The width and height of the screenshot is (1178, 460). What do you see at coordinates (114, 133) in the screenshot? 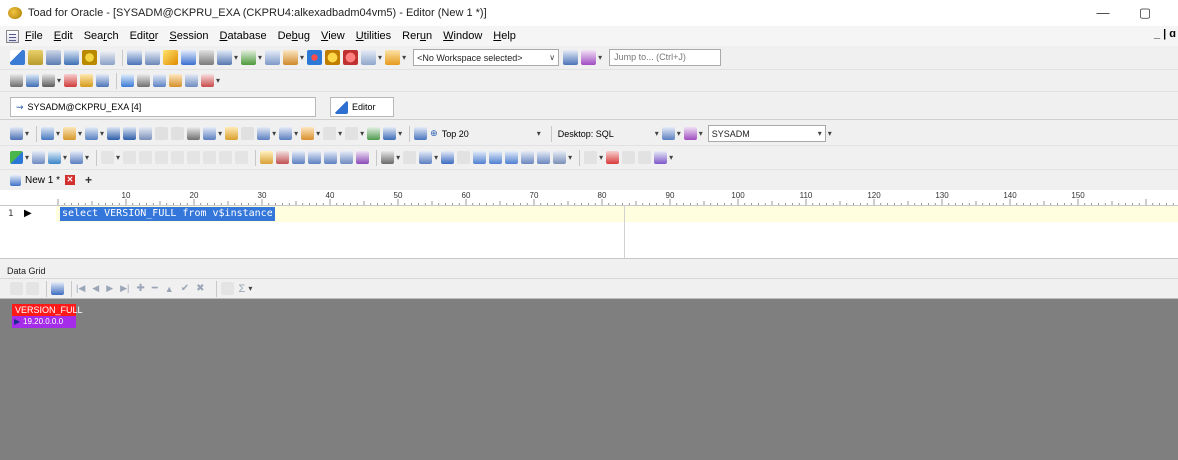
I see `save-icon` at bounding box center [114, 133].